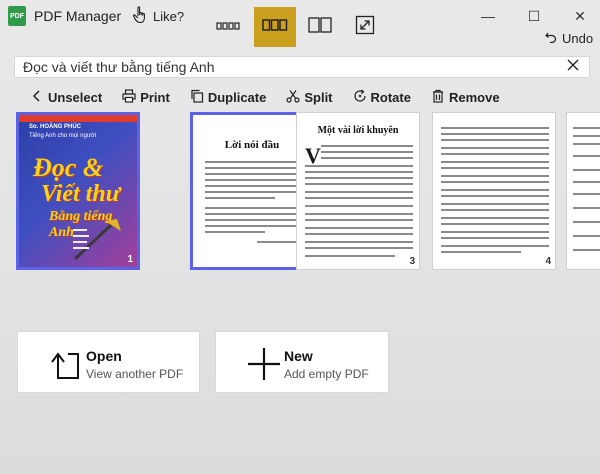 Image resolution: width=600 pixels, height=474 pixels. I want to click on copy-icon, so click(197, 97).